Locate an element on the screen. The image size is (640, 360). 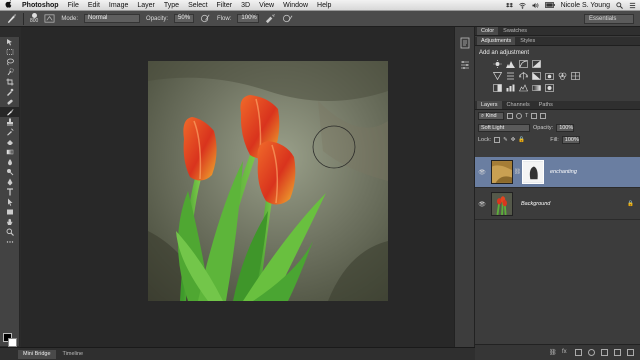
vibrance-icon is located at coordinates (497, 76).